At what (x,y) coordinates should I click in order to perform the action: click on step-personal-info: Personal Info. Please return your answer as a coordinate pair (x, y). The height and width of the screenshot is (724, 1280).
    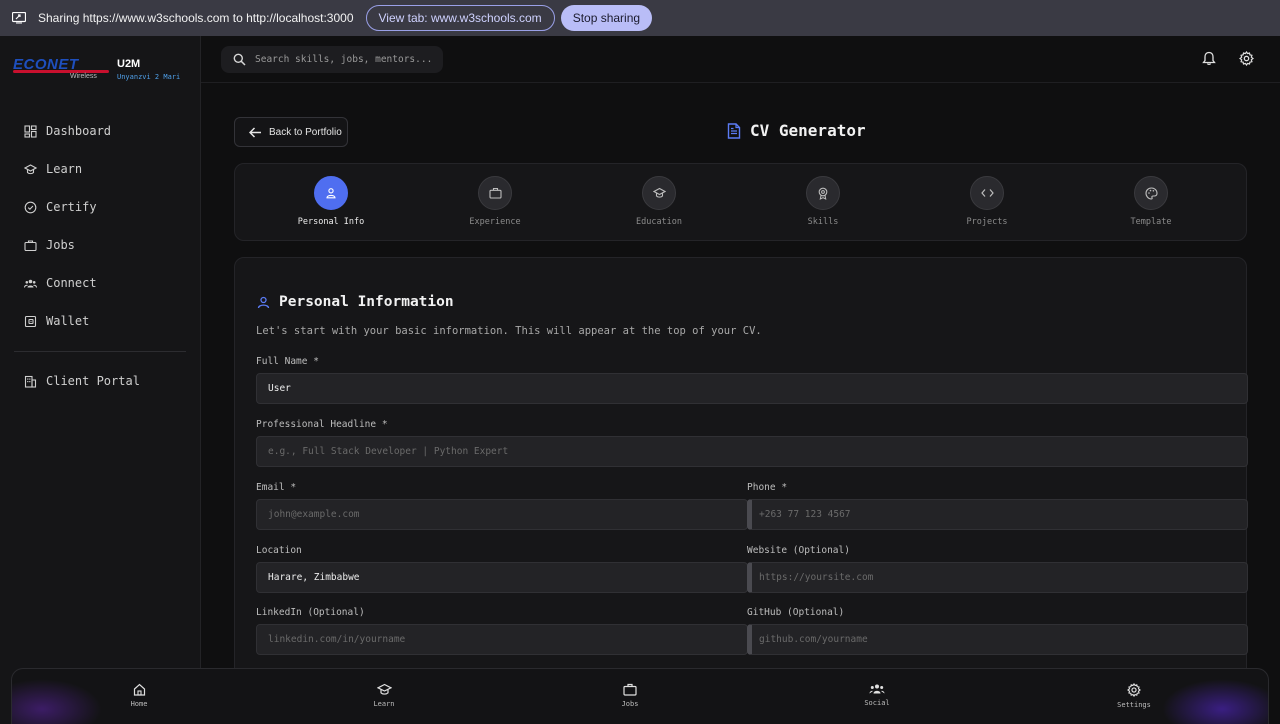
    Looking at the image, I should click on (331, 201).